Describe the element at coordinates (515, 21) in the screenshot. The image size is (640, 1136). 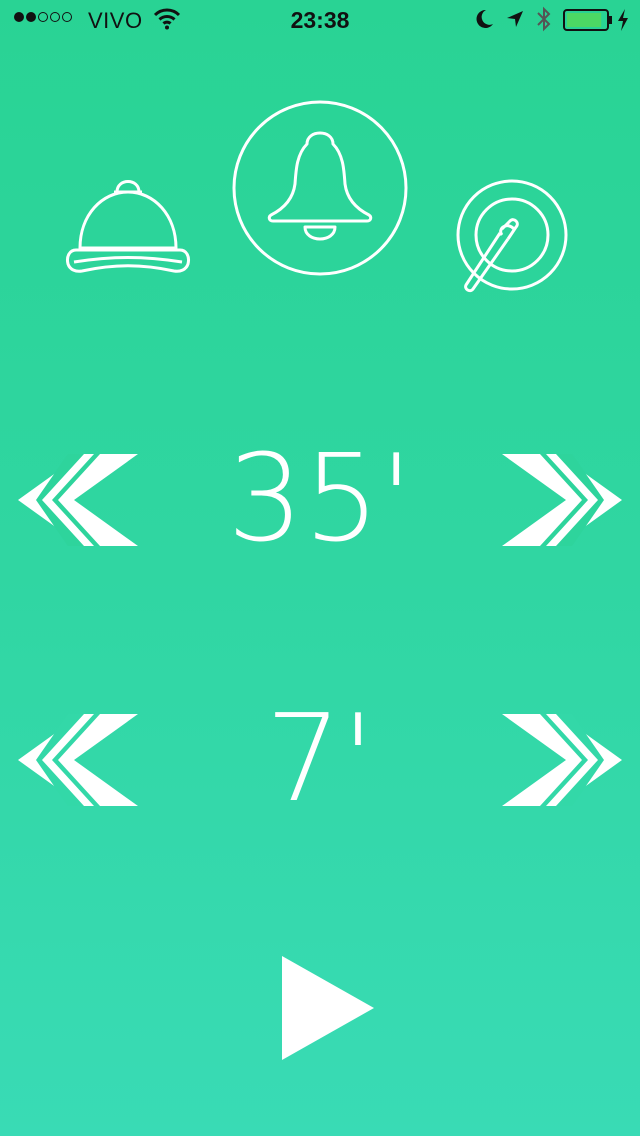
I see `location-icon` at that location.